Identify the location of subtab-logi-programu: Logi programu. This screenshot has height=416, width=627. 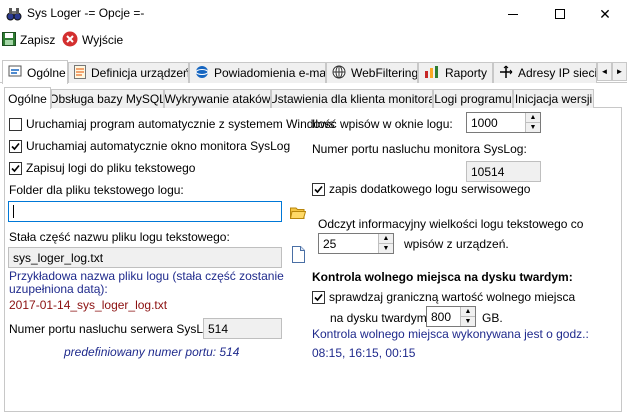
(473, 98).